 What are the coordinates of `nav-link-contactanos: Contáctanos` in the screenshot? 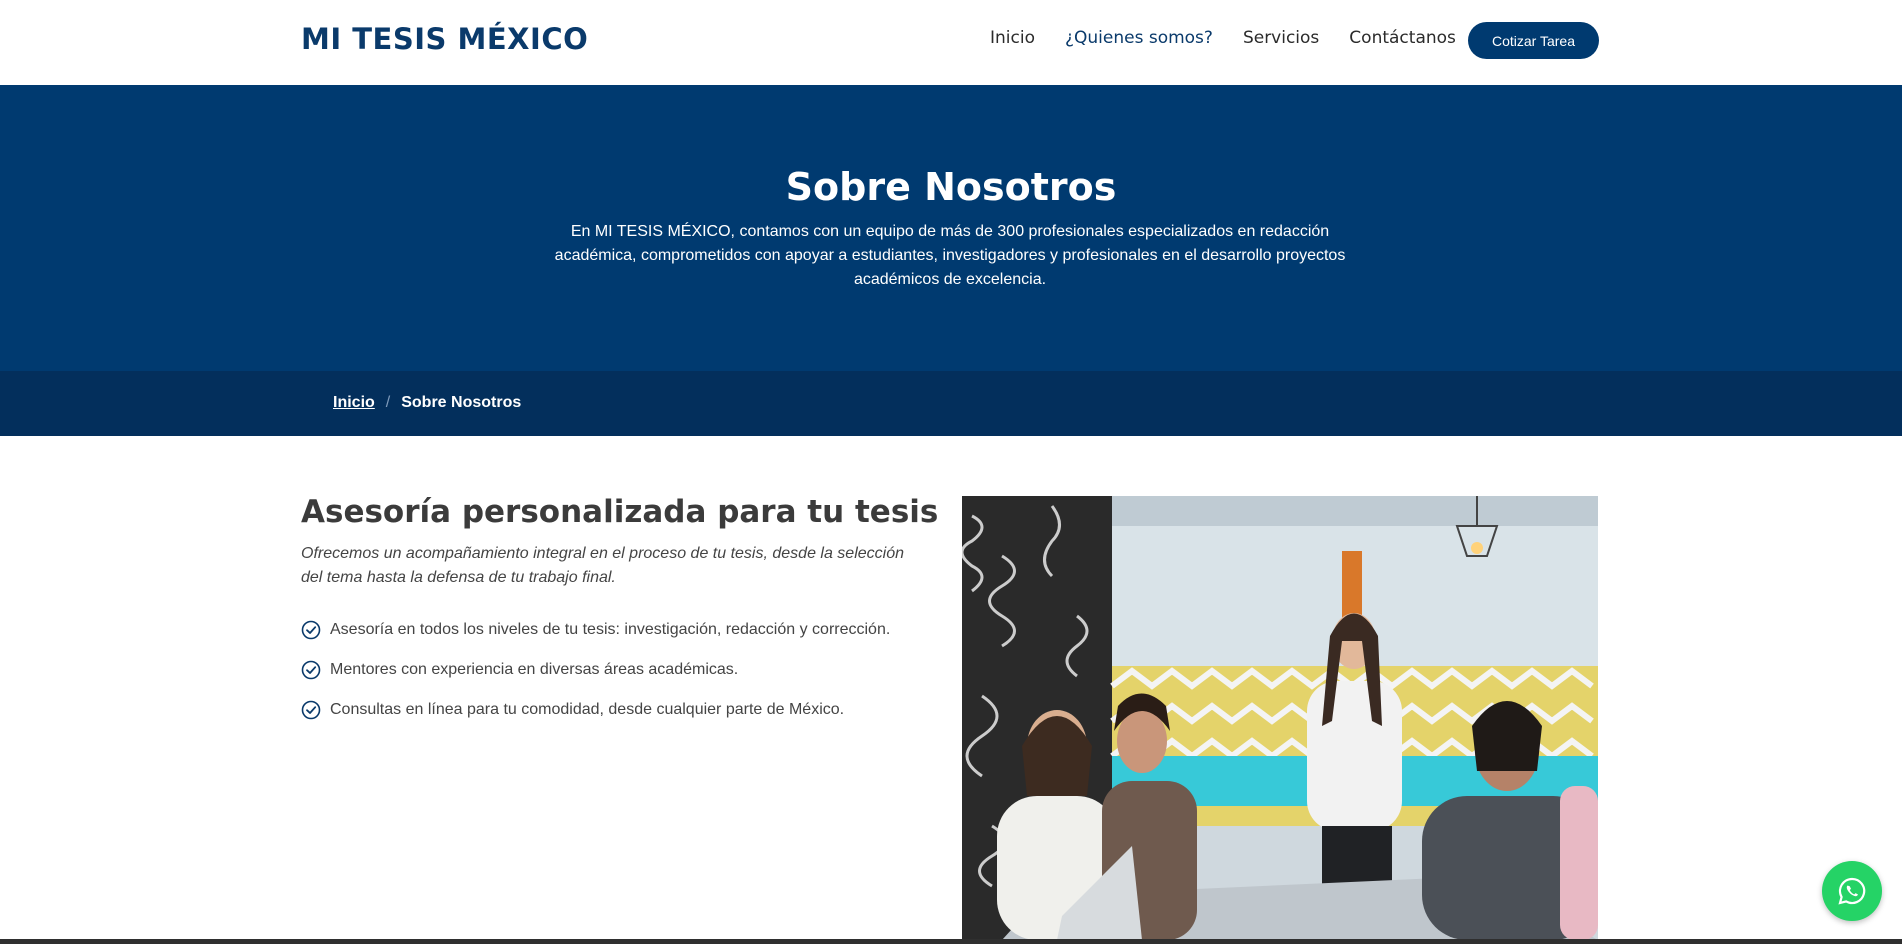 It's located at (1402, 38).